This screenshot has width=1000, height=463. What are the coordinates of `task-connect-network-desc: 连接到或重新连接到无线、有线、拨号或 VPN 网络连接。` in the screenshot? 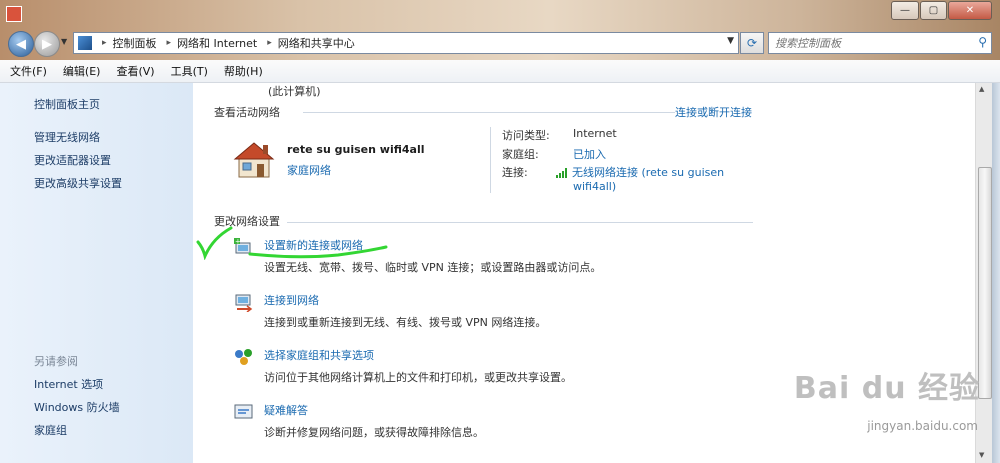 It's located at (405, 322).